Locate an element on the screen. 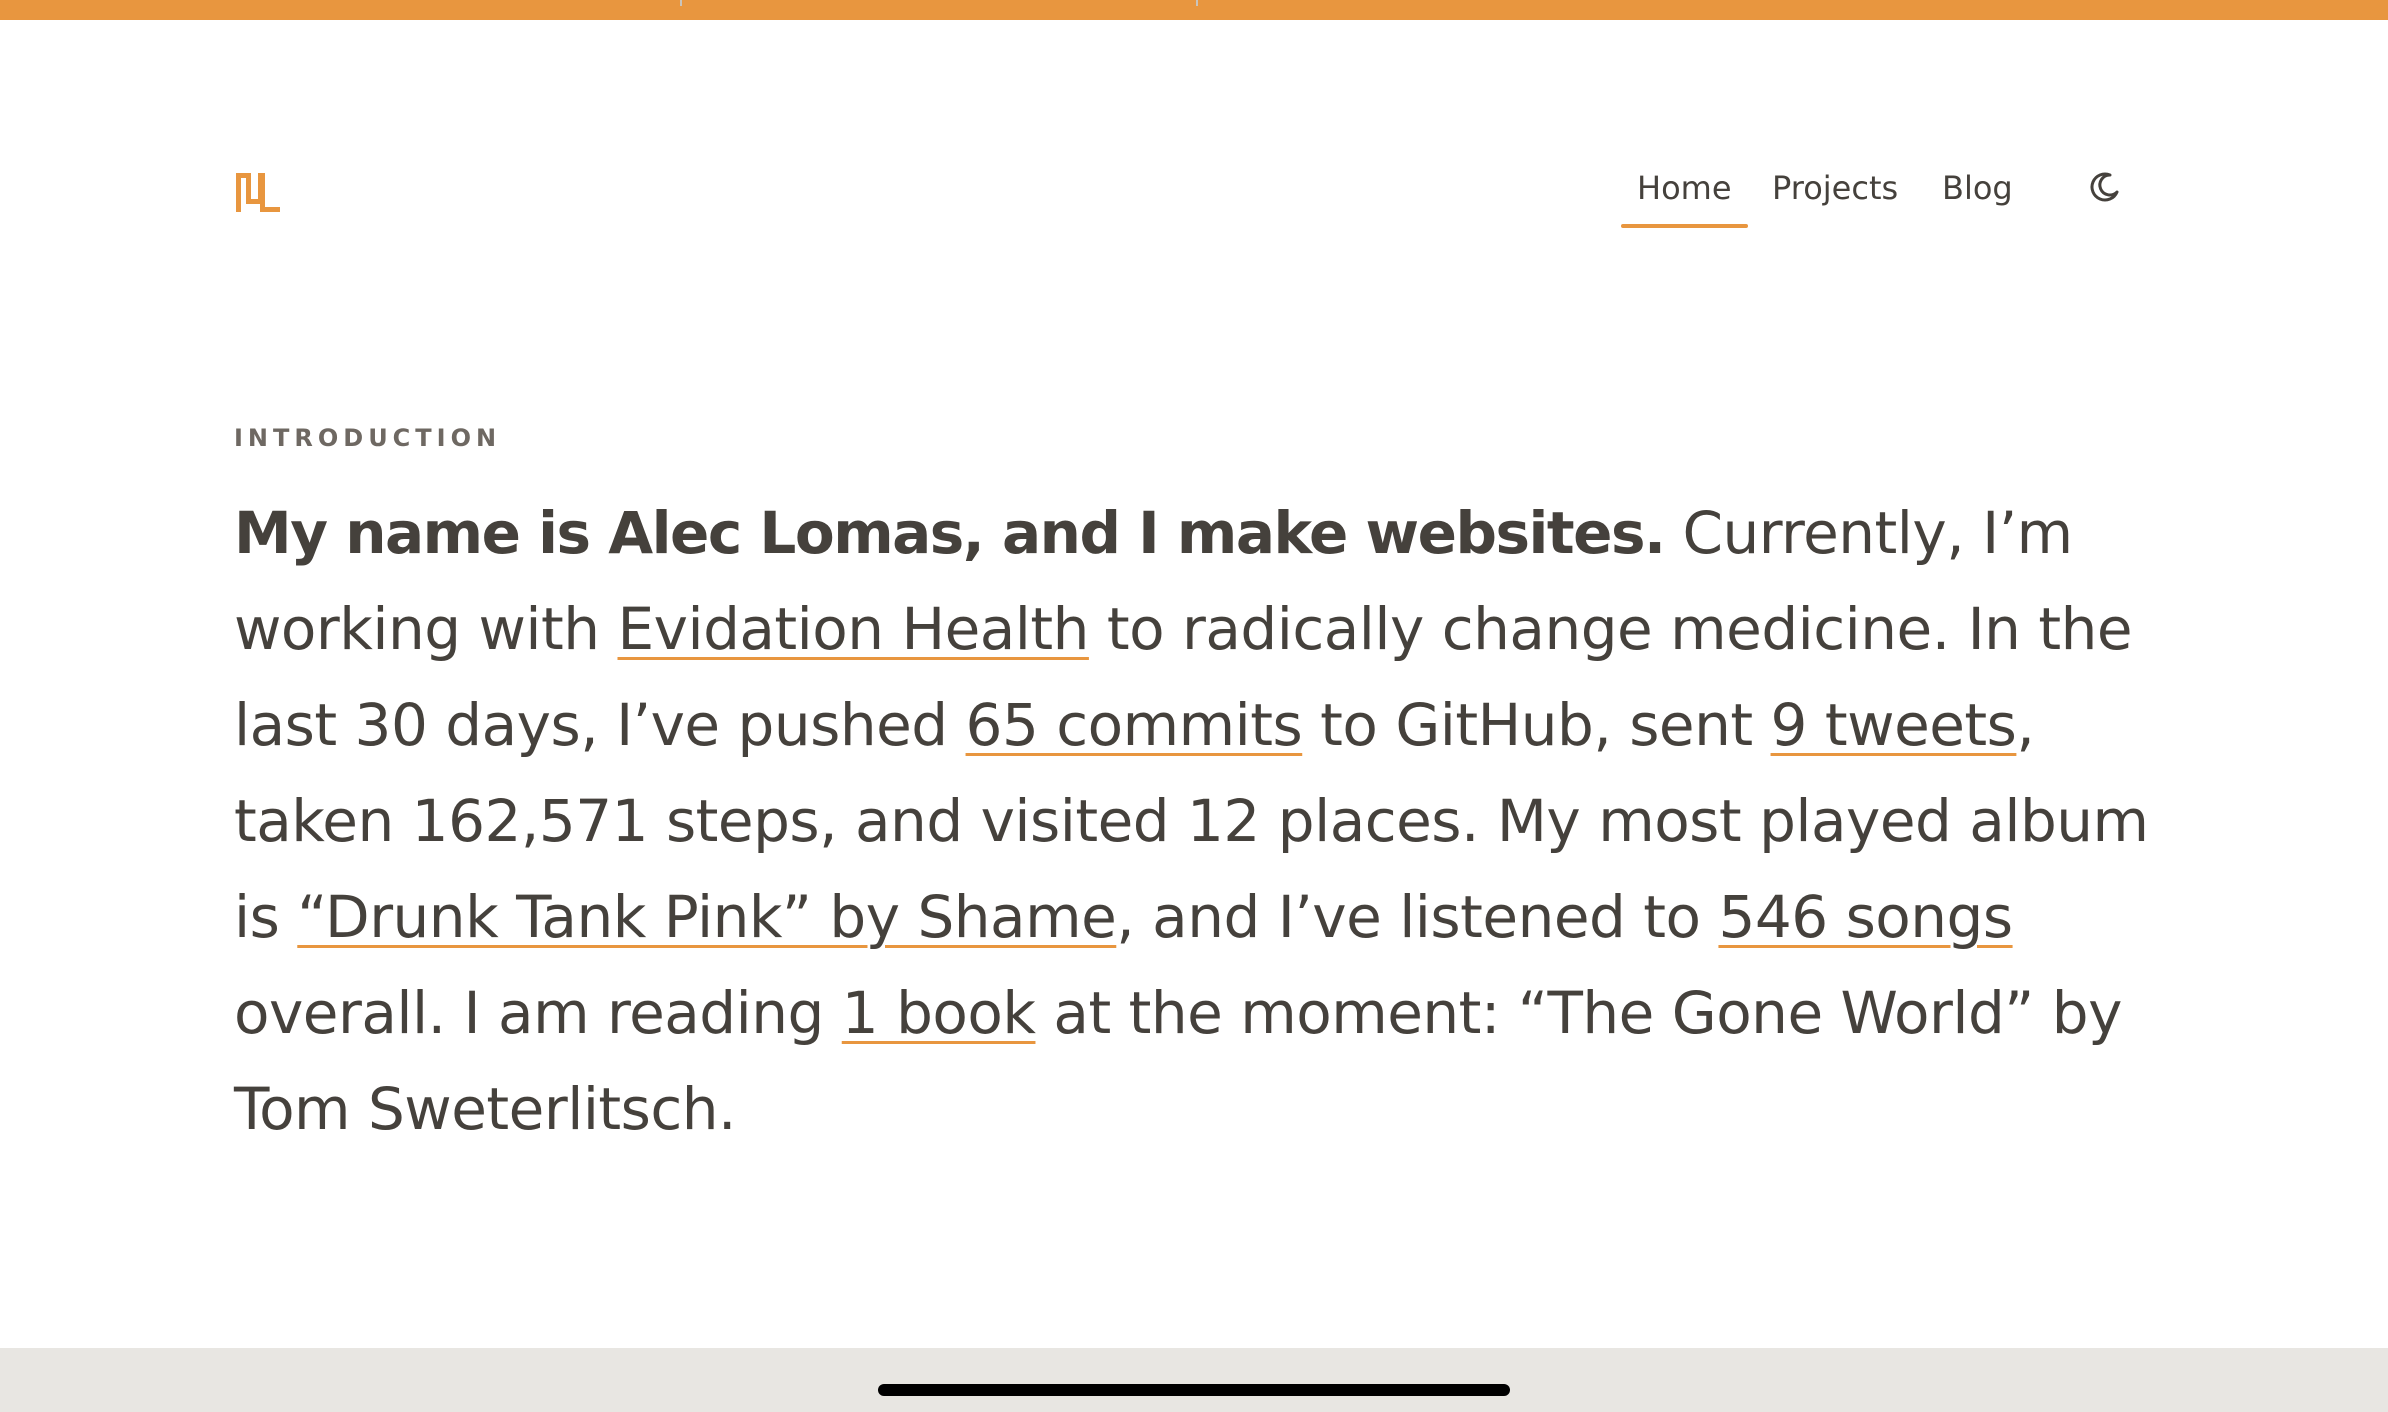 The height and width of the screenshot is (1412, 2388). songs-link: 546 songs is located at coordinates (1865, 917).